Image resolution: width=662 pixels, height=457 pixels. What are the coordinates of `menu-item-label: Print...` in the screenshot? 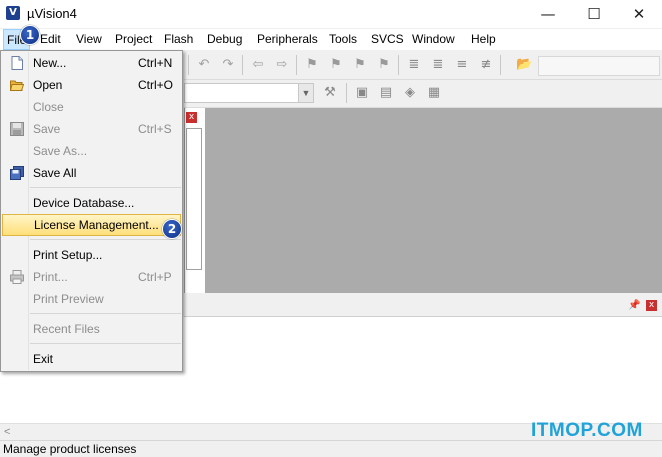 It's located at (50, 277).